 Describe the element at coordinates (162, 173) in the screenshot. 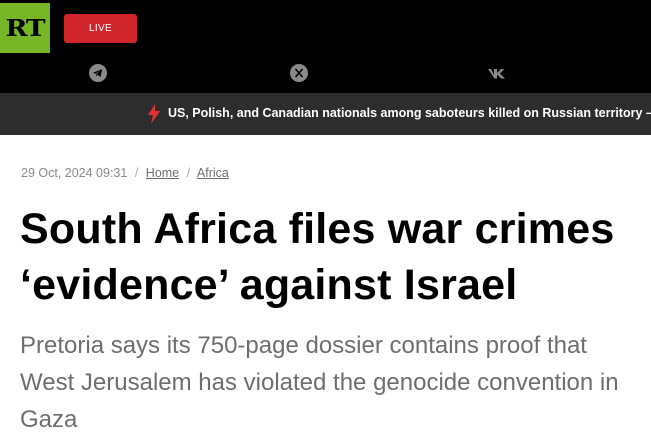

I see `breadcrumb-home-link: Home` at that location.